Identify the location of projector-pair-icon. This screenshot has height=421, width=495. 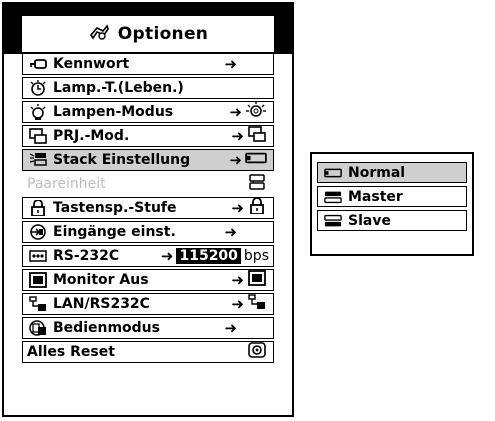
(257, 184).